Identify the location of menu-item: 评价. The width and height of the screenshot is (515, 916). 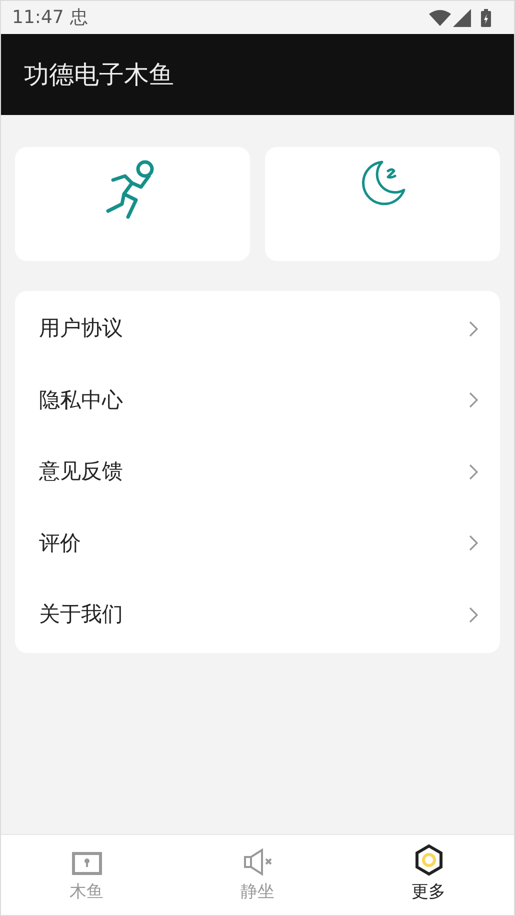
(257, 543).